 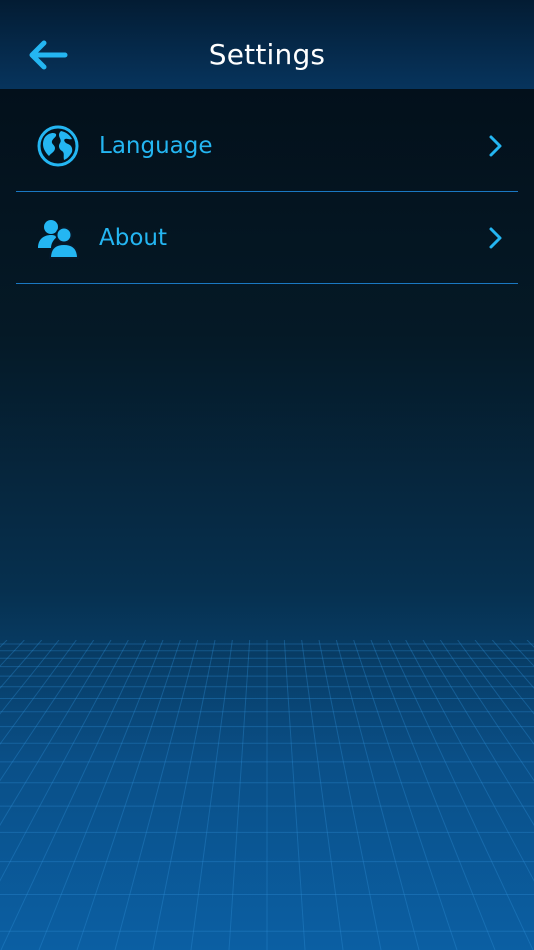 I want to click on users-icon, so click(x=58, y=238).